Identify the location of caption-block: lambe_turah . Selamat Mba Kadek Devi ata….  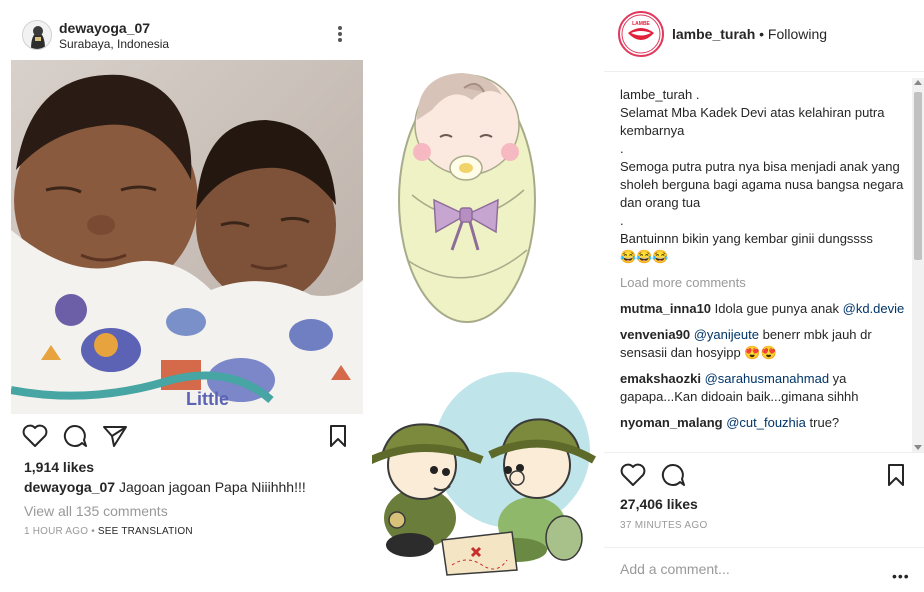
(765, 176).